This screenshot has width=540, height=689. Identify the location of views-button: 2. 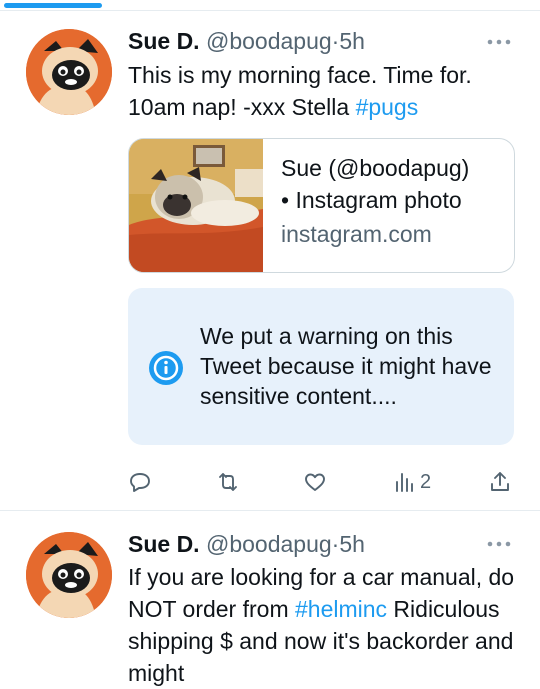
(411, 482).